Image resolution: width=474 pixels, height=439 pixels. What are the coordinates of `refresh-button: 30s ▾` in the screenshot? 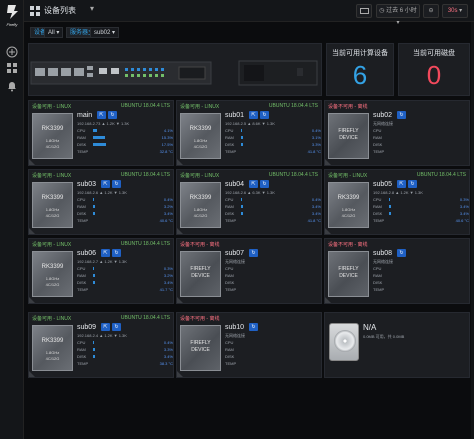 It's located at (455, 11).